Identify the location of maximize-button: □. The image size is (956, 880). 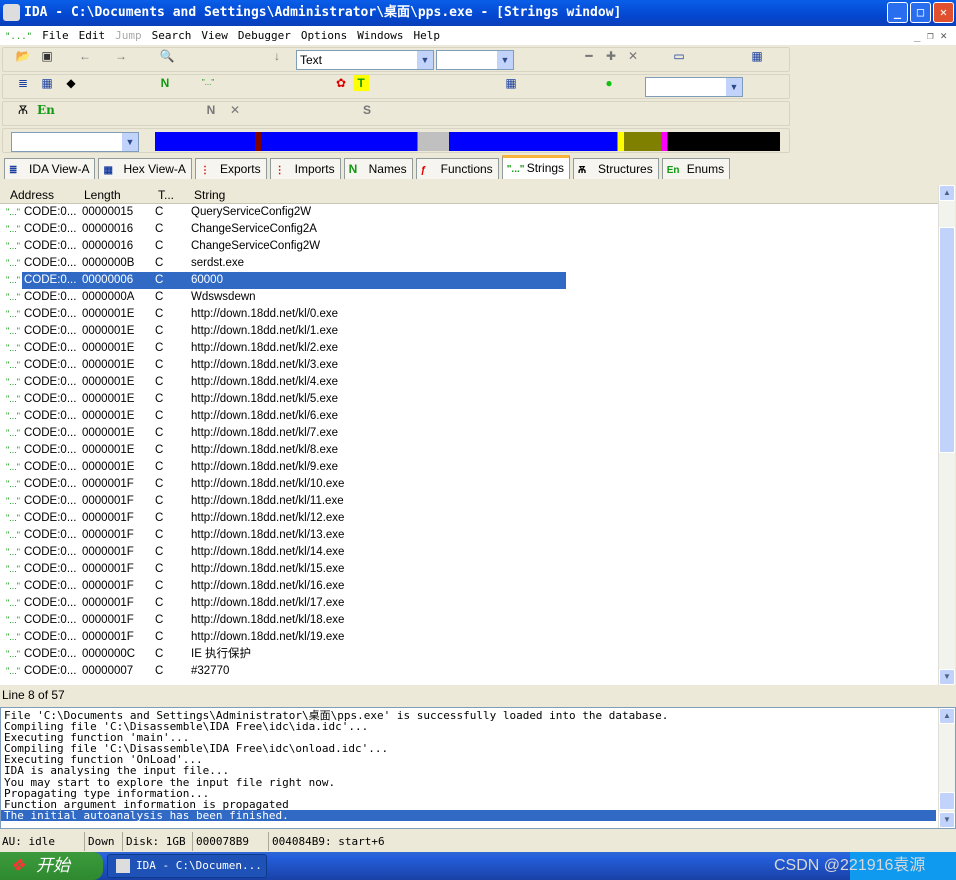
(920, 12).